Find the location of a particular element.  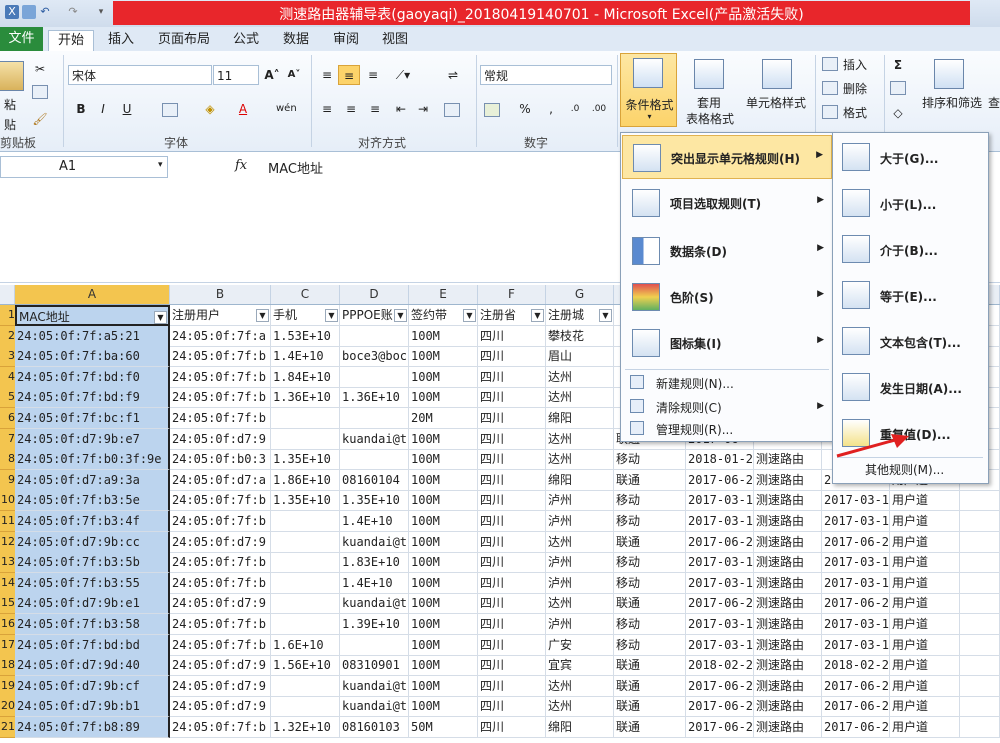

align-center-icon: ≡ is located at coordinates (351, 109).